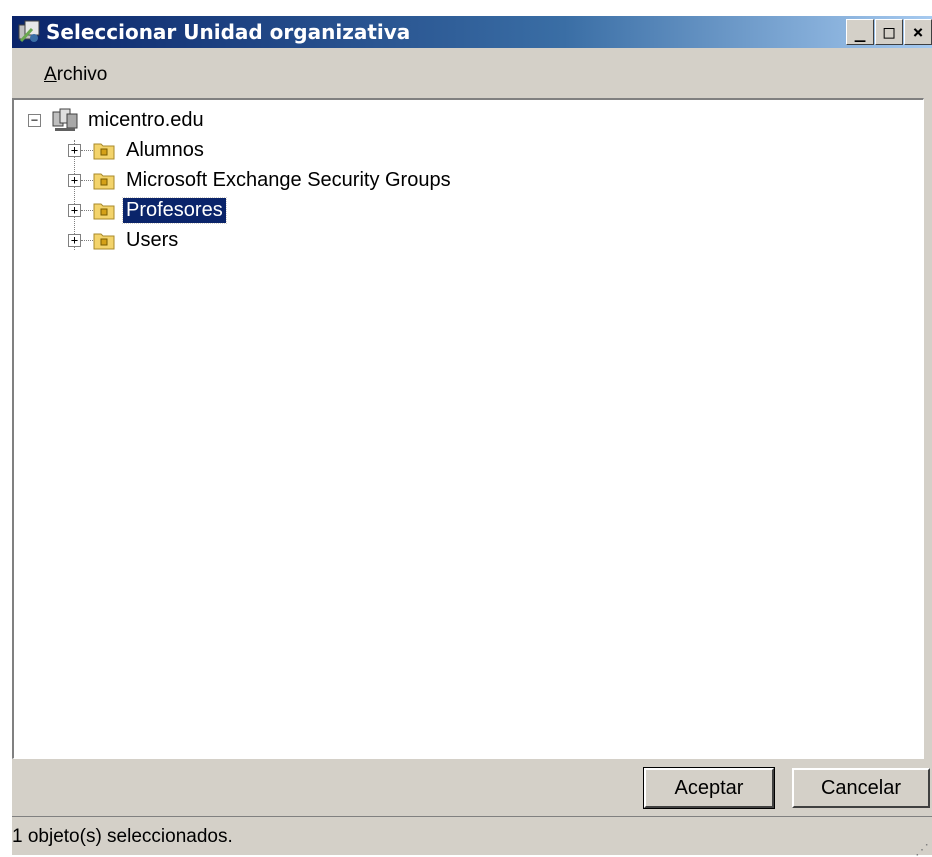 The height and width of the screenshot is (857, 932). What do you see at coordinates (472, 75) in the screenshot?
I see `menu-bar: Archivo` at bounding box center [472, 75].